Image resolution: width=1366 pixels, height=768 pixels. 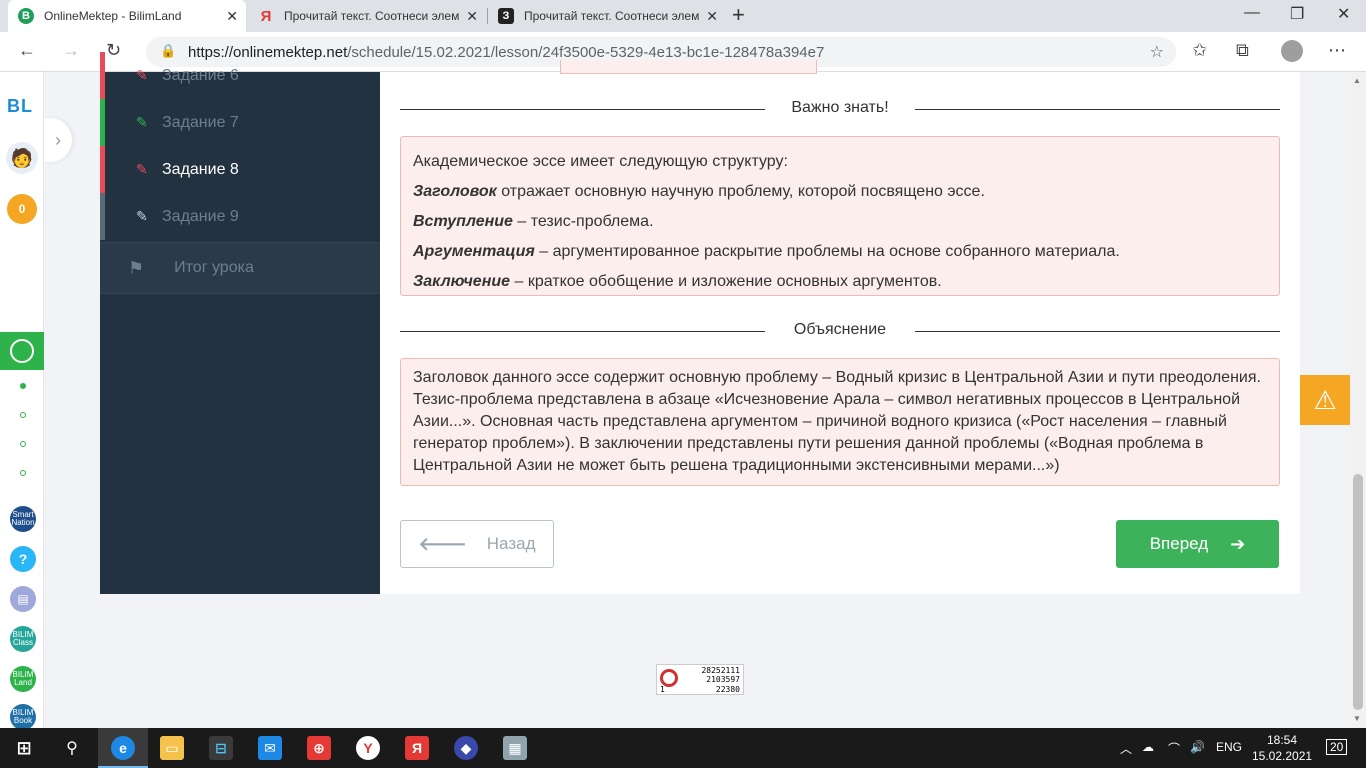 What do you see at coordinates (1174, 748) in the screenshot?
I see `network-icon: ⌒` at bounding box center [1174, 748].